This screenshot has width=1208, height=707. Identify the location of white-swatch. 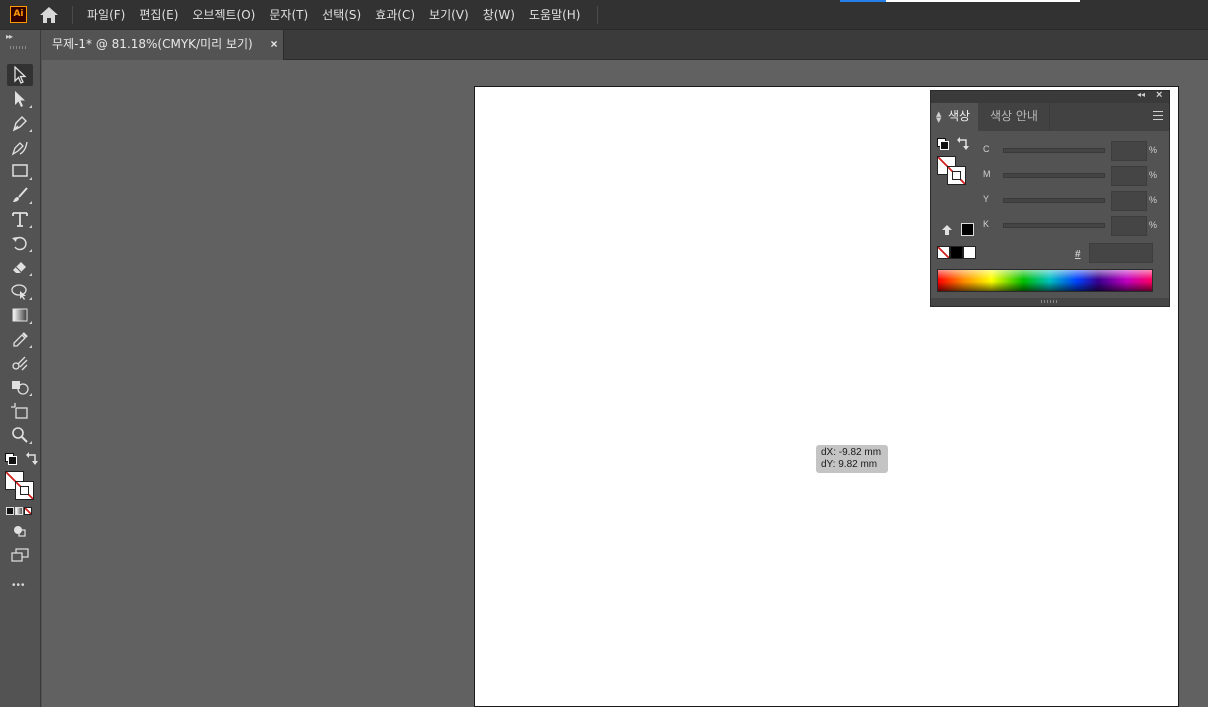
(969, 252).